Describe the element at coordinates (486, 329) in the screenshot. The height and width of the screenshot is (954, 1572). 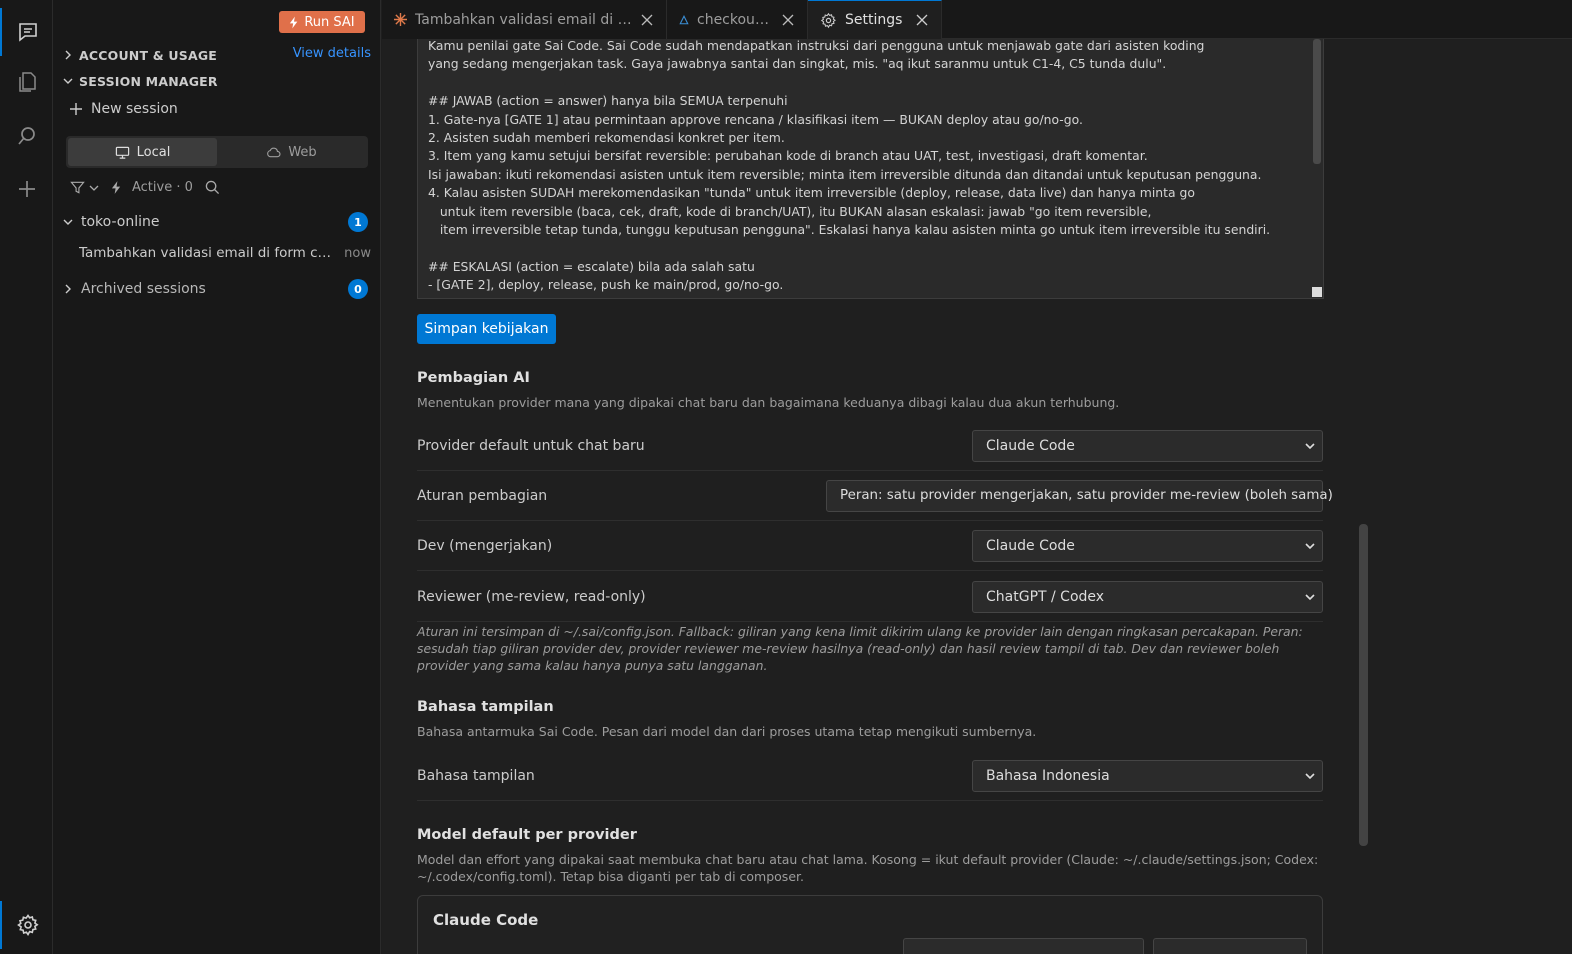
I see `save-policy-button: Simpan kebijakan` at that location.